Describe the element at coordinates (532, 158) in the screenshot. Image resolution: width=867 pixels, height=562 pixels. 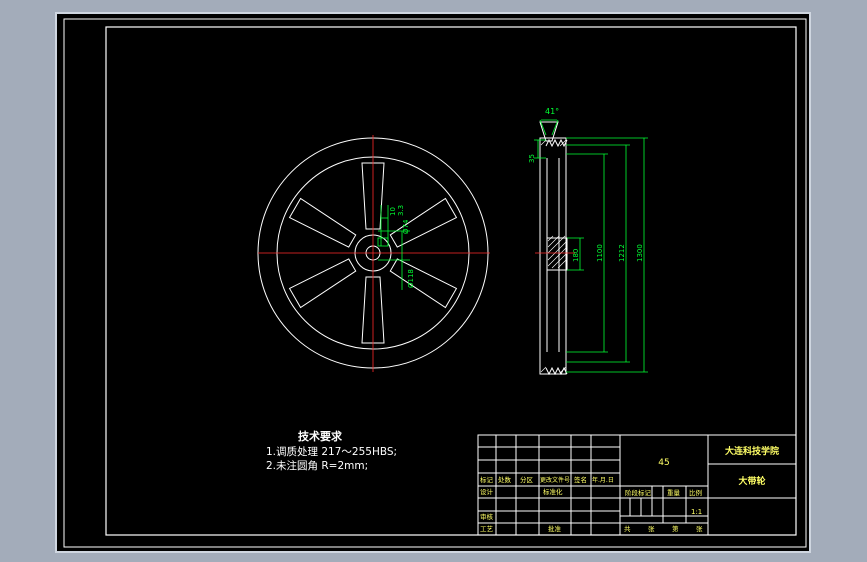
I see `rim-width-label: 35` at that location.